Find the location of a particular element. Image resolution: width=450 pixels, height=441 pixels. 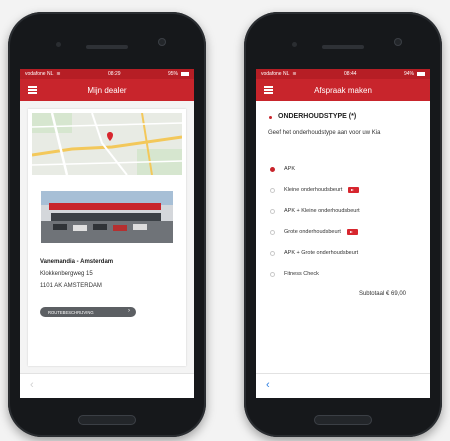

option-apk: APK is located at coordinates (282, 169).